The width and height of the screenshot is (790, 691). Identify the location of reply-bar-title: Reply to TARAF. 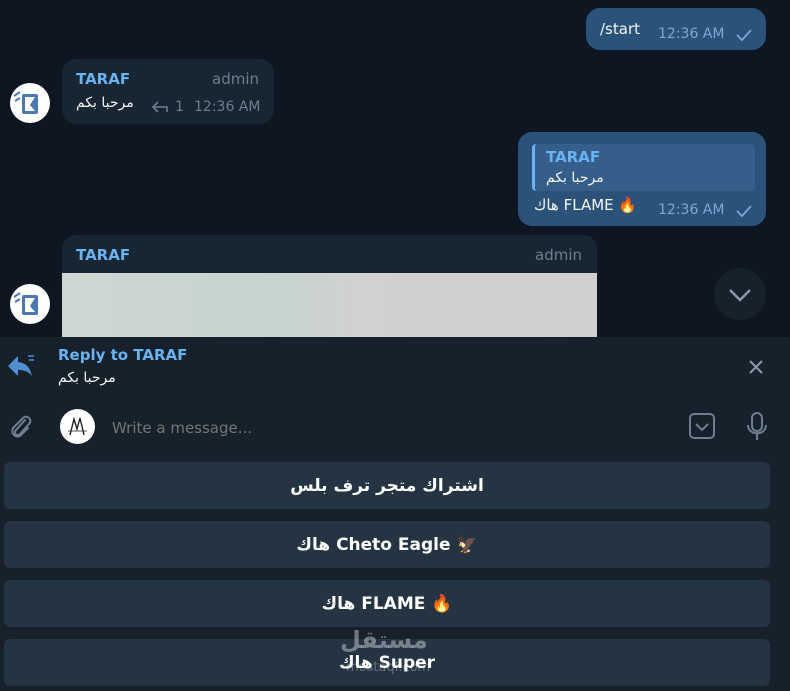
(123, 355).